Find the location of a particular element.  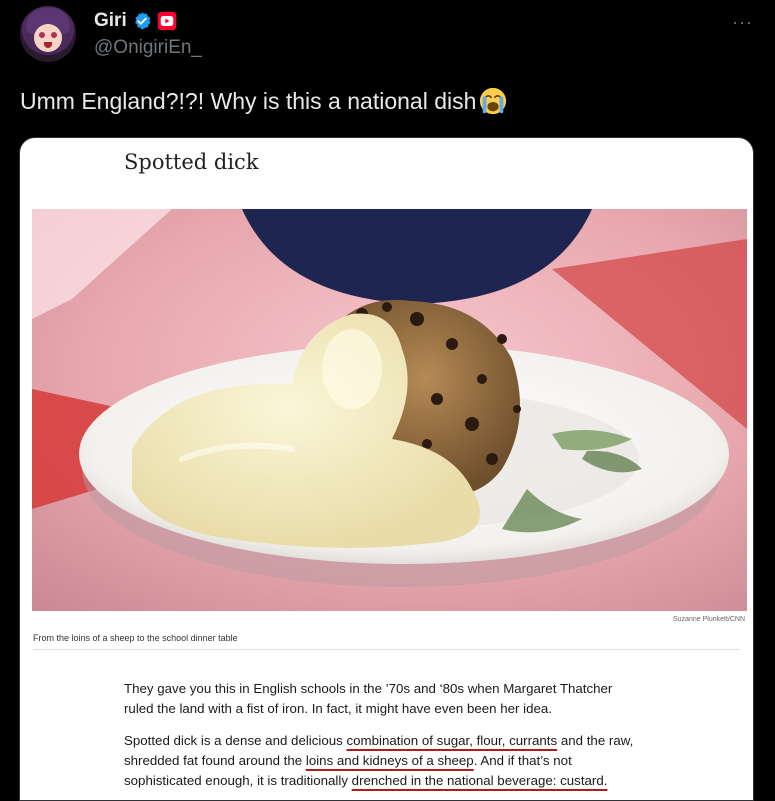

underlined-phrase: loins and kidneys of a sheep is located at coordinates (389, 760).